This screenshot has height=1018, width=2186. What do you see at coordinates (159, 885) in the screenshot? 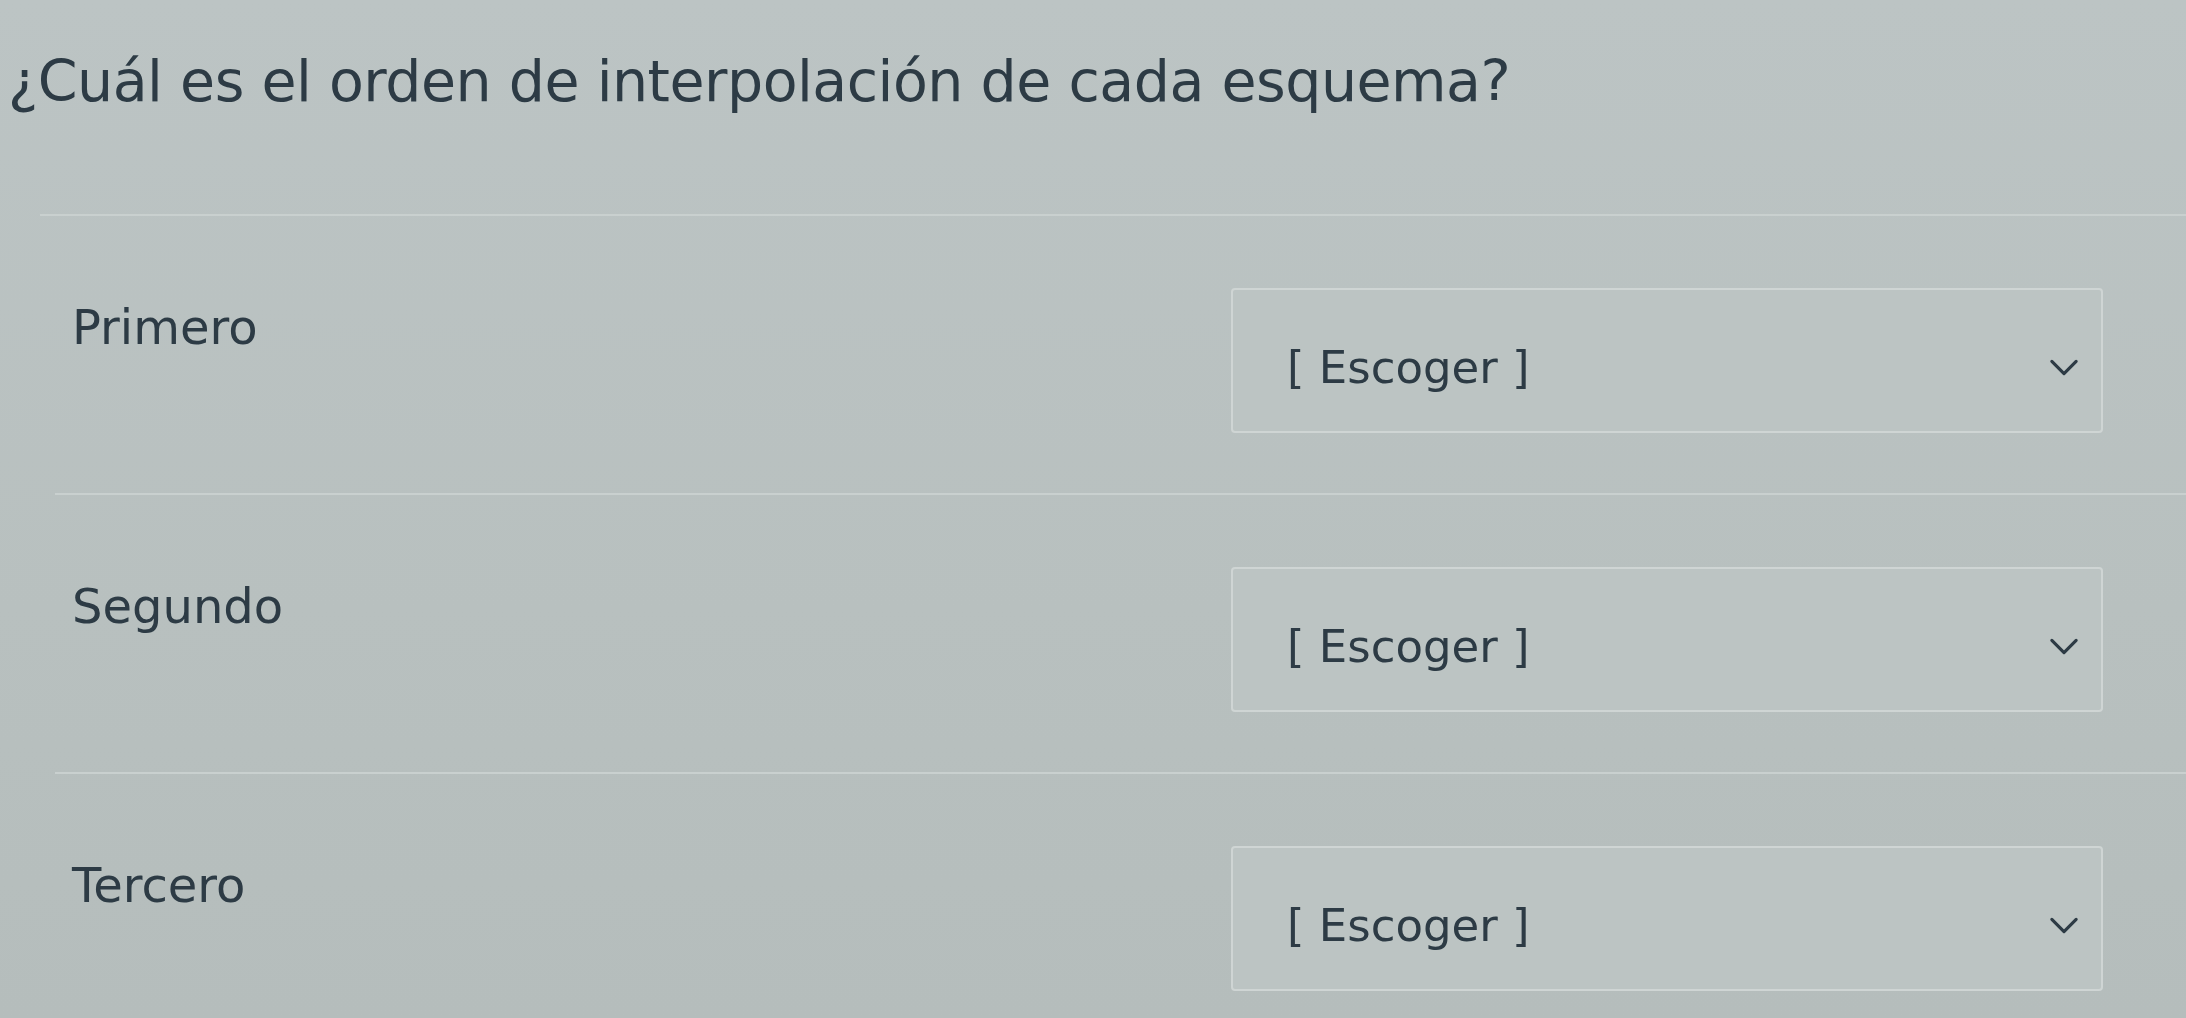
I see `answer-label: Tercero` at bounding box center [159, 885].